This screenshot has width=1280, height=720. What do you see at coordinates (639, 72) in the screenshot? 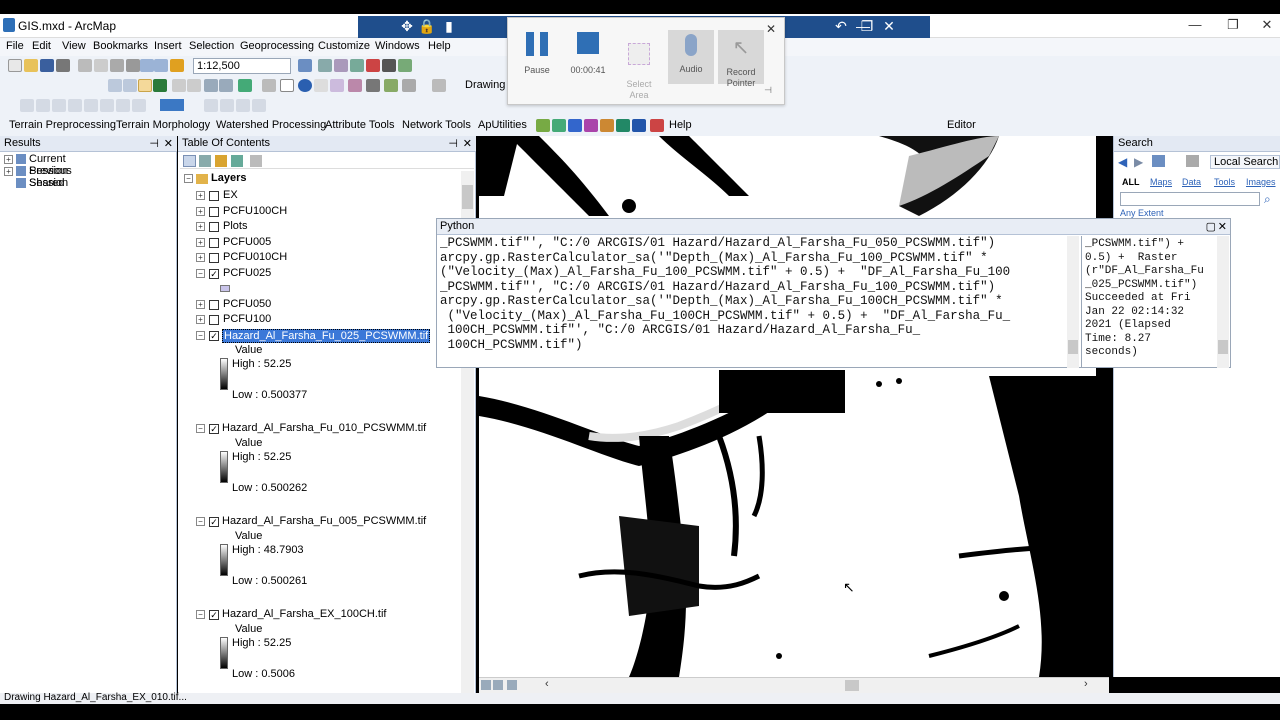
I see `select-area-button: Select Area` at bounding box center [639, 72].